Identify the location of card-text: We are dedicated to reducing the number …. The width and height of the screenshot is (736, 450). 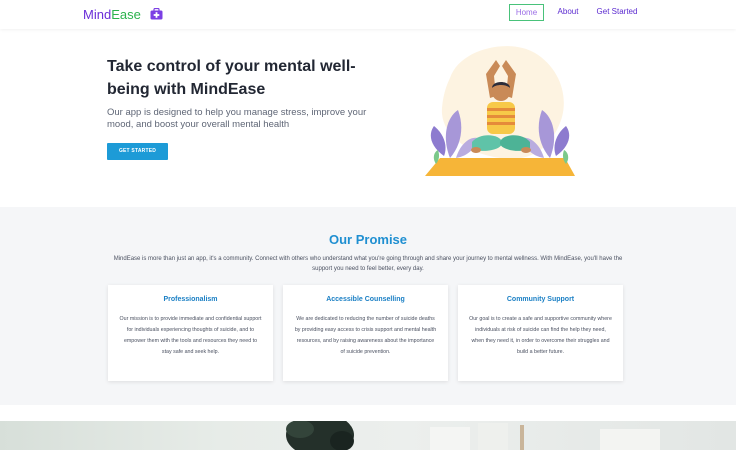
(365, 335).